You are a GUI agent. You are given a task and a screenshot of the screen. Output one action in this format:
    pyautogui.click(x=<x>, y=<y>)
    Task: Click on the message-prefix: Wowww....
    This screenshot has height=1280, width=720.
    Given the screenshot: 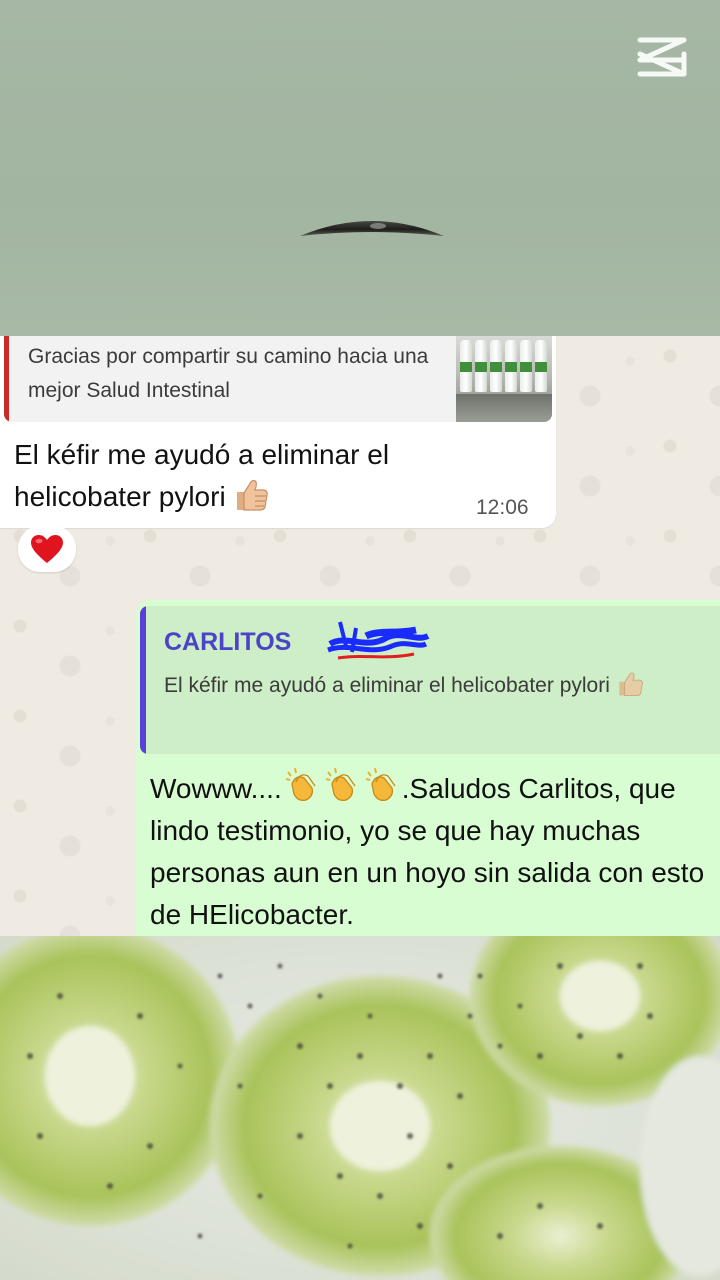 What is the action you would take?
    pyautogui.click(x=216, y=788)
    